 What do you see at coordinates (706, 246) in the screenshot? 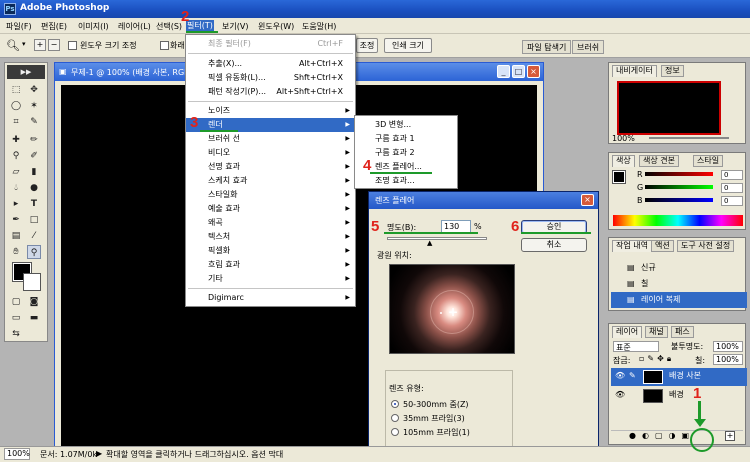
I see `tab-tool-presets: 도구 사전 설정` at bounding box center [706, 246].